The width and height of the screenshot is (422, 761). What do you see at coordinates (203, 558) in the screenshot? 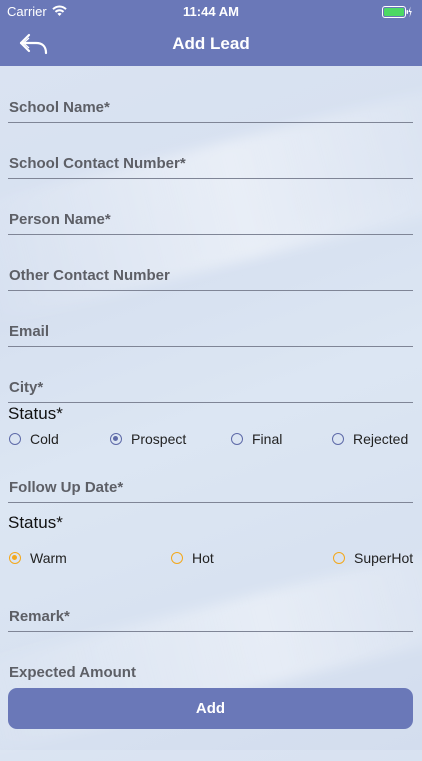
I see `radio-label: Hot` at bounding box center [203, 558].